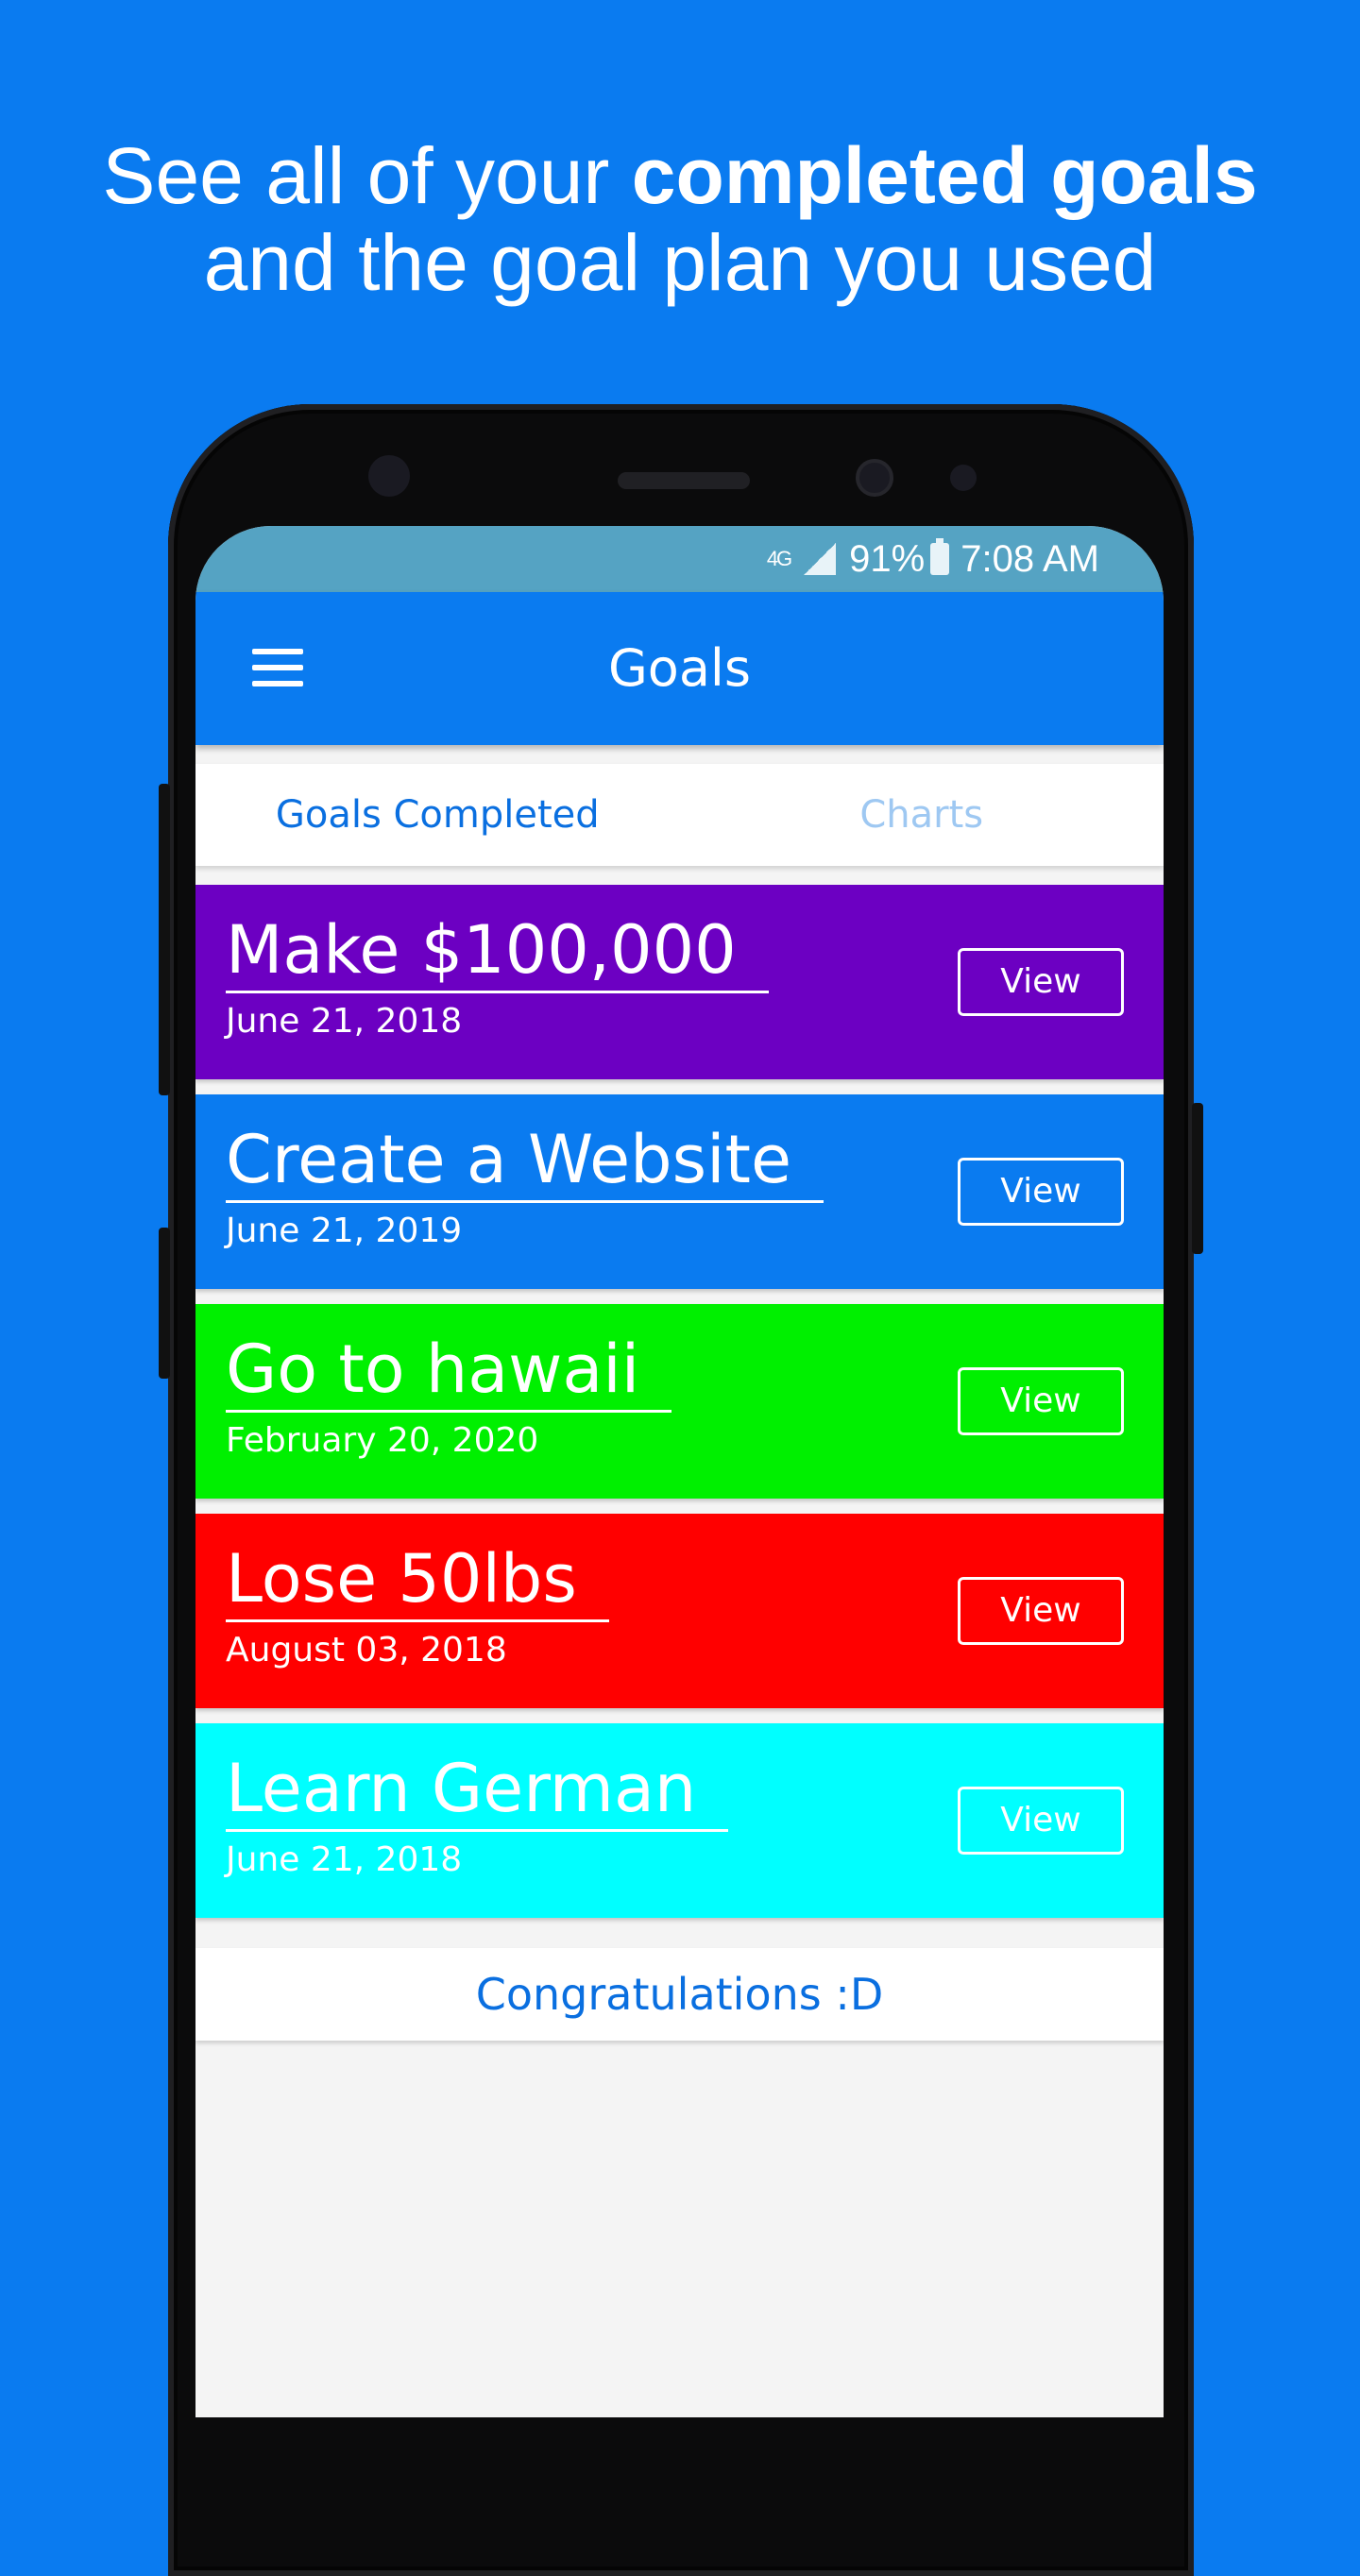 The height and width of the screenshot is (2576, 1360). I want to click on clock: 7:08 AM, so click(1029, 558).